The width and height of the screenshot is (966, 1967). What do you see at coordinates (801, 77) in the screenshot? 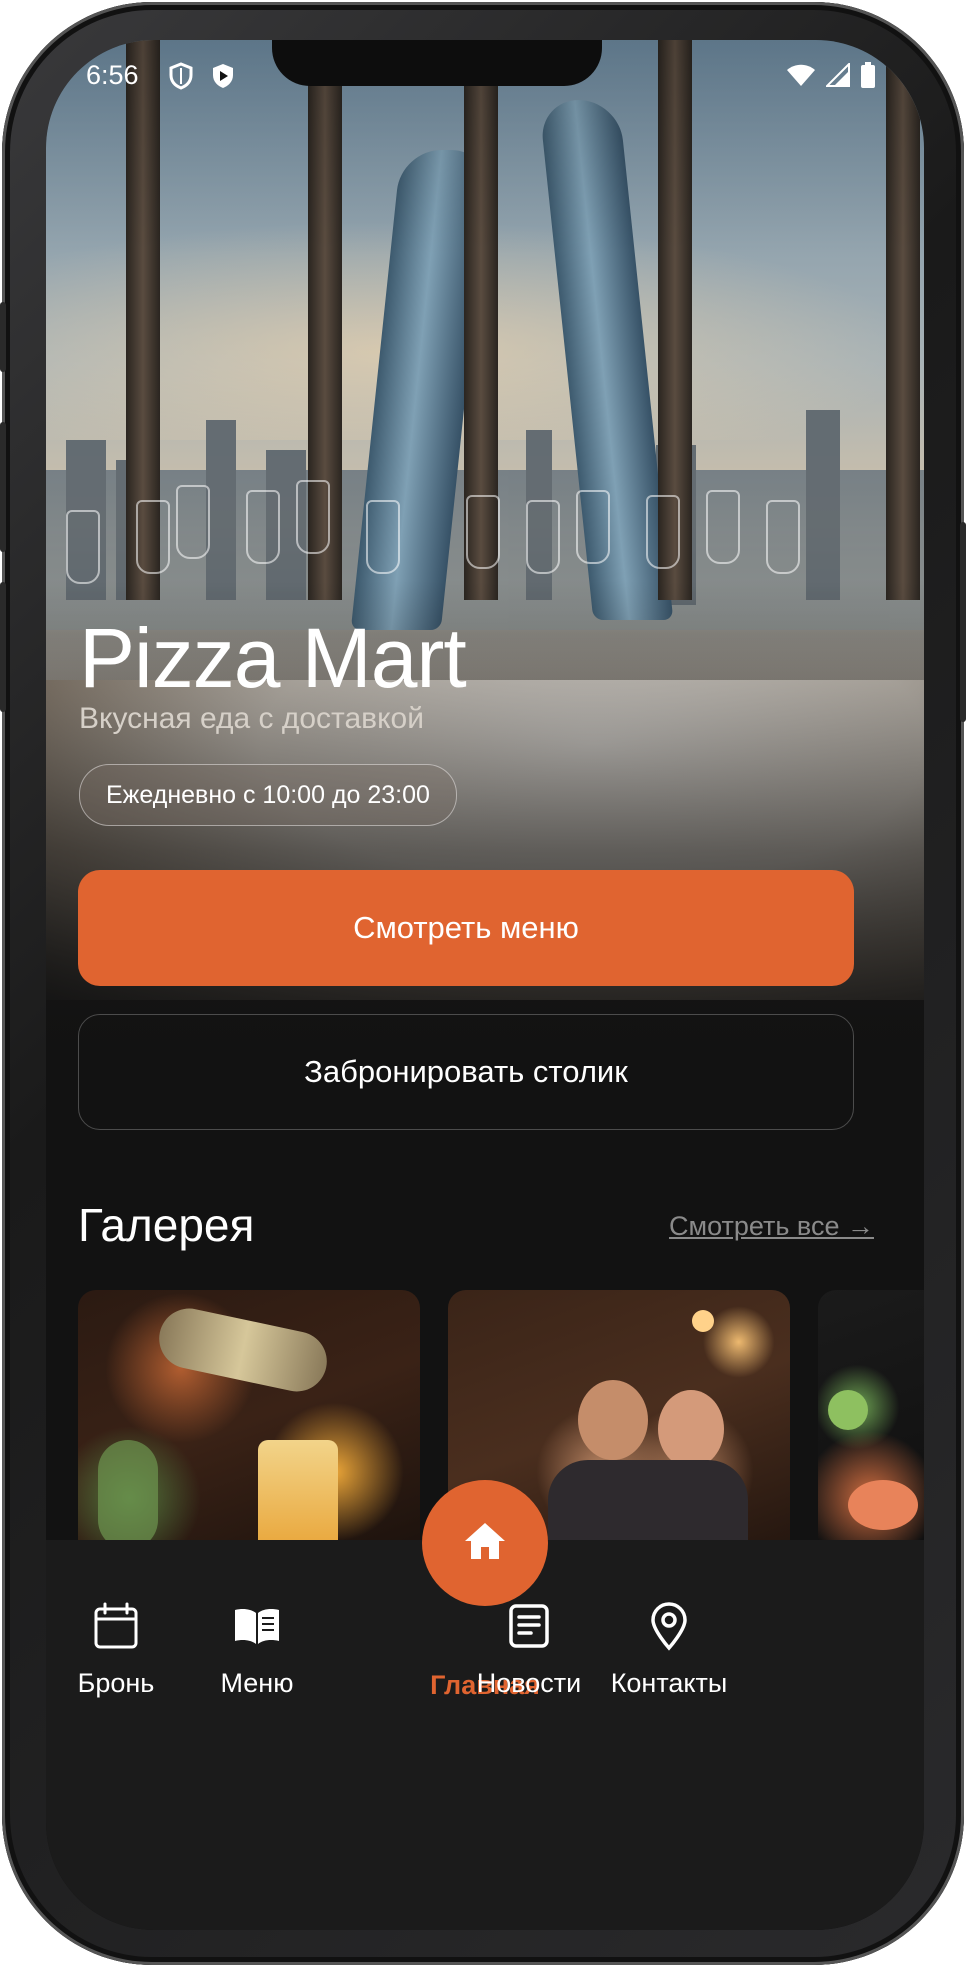
I see `wifi-icon` at bounding box center [801, 77].